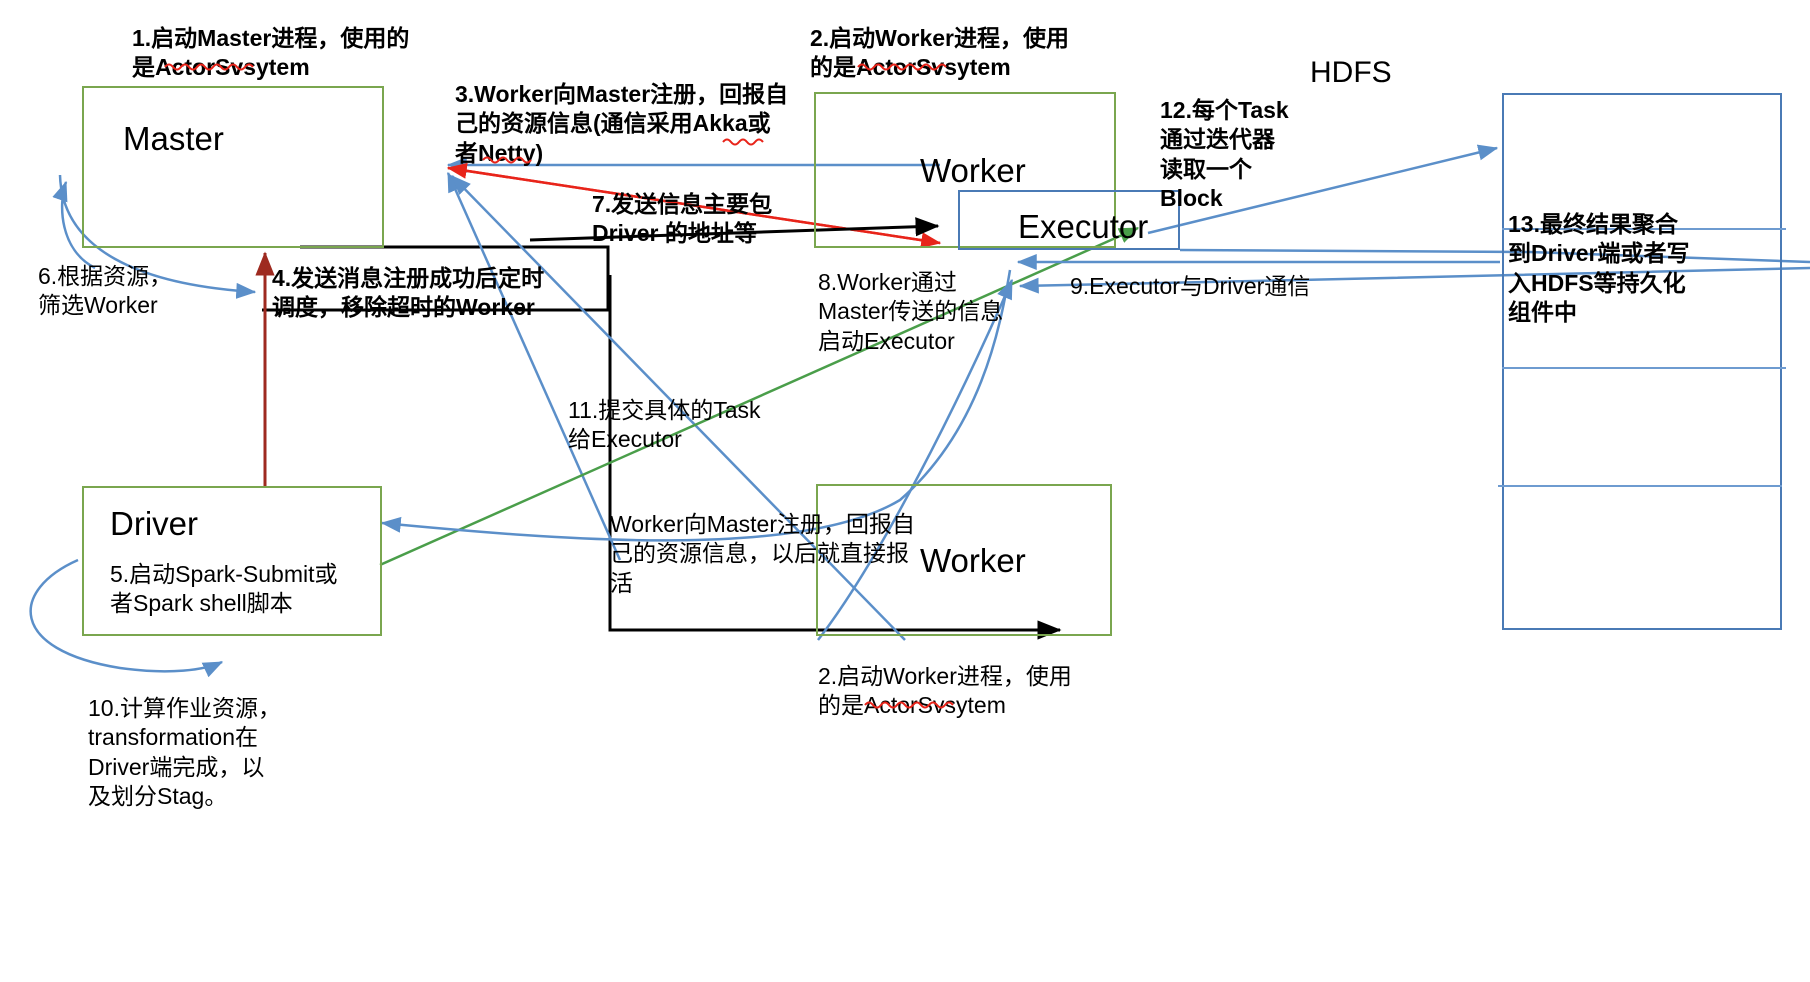 The width and height of the screenshot is (1810, 982). I want to click on annotation-step-7: 7.发送信息主要包 Driver 的地址等, so click(682, 219).